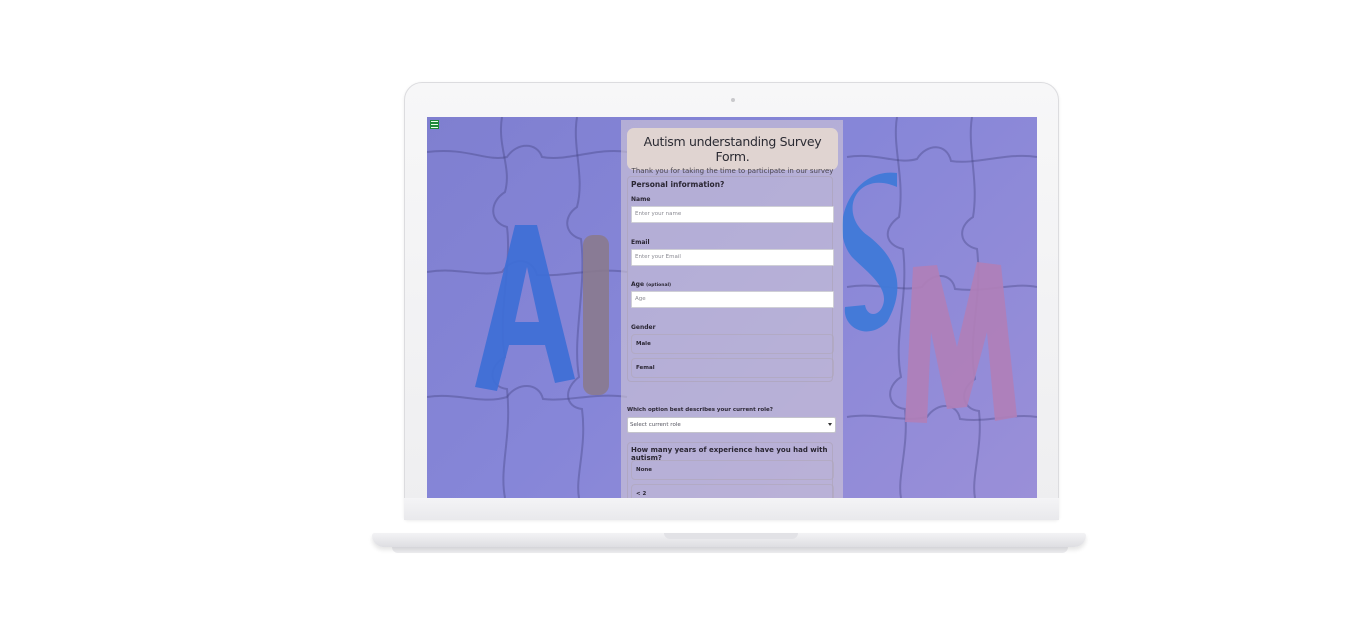  What do you see at coordinates (659, 285) in the screenshot?
I see `age-optional-text: (optional)` at bounding box center [659, 285].